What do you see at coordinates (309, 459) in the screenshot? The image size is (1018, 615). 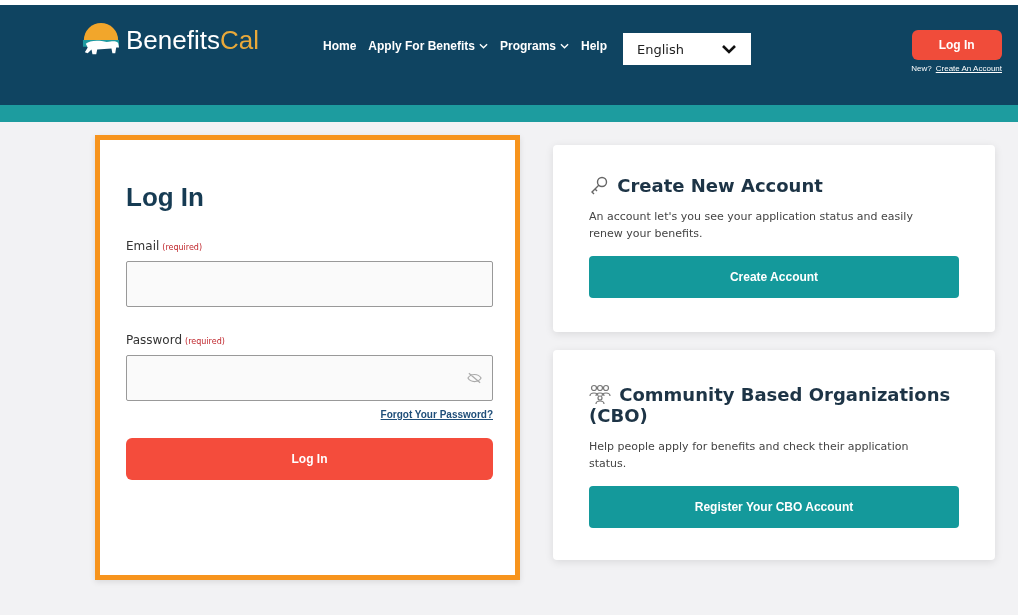 I see `login-submit-button: Log In` at bounding box center [309, 459].